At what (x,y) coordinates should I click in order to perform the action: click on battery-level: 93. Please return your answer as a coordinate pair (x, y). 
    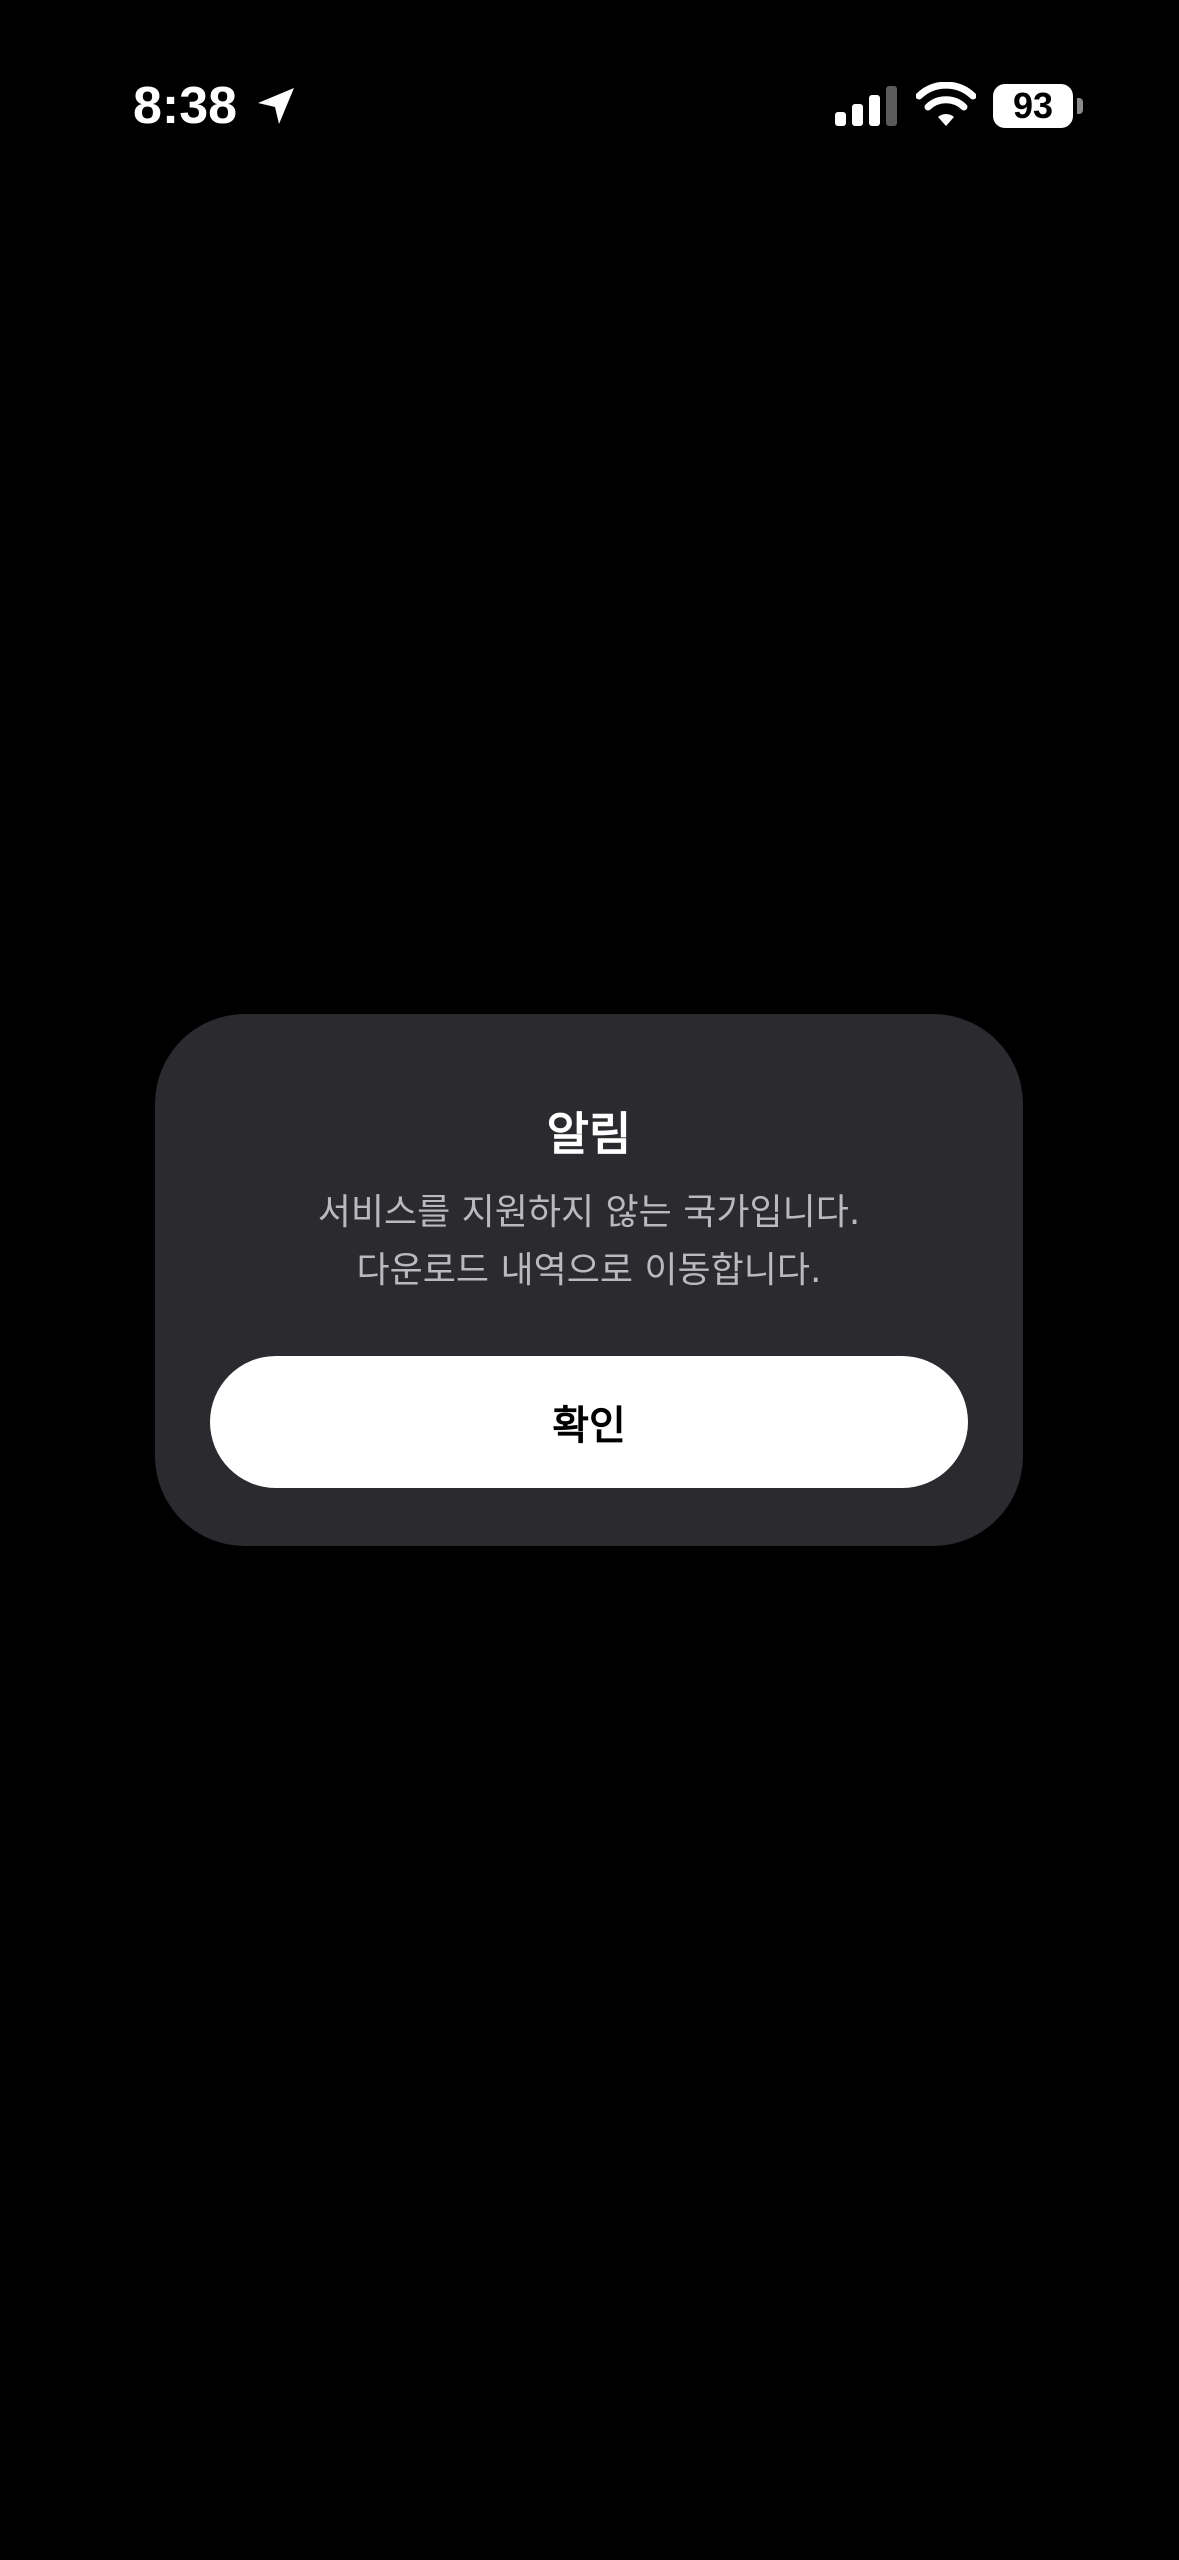
    Looking at the image, I should click on (1033, 105).